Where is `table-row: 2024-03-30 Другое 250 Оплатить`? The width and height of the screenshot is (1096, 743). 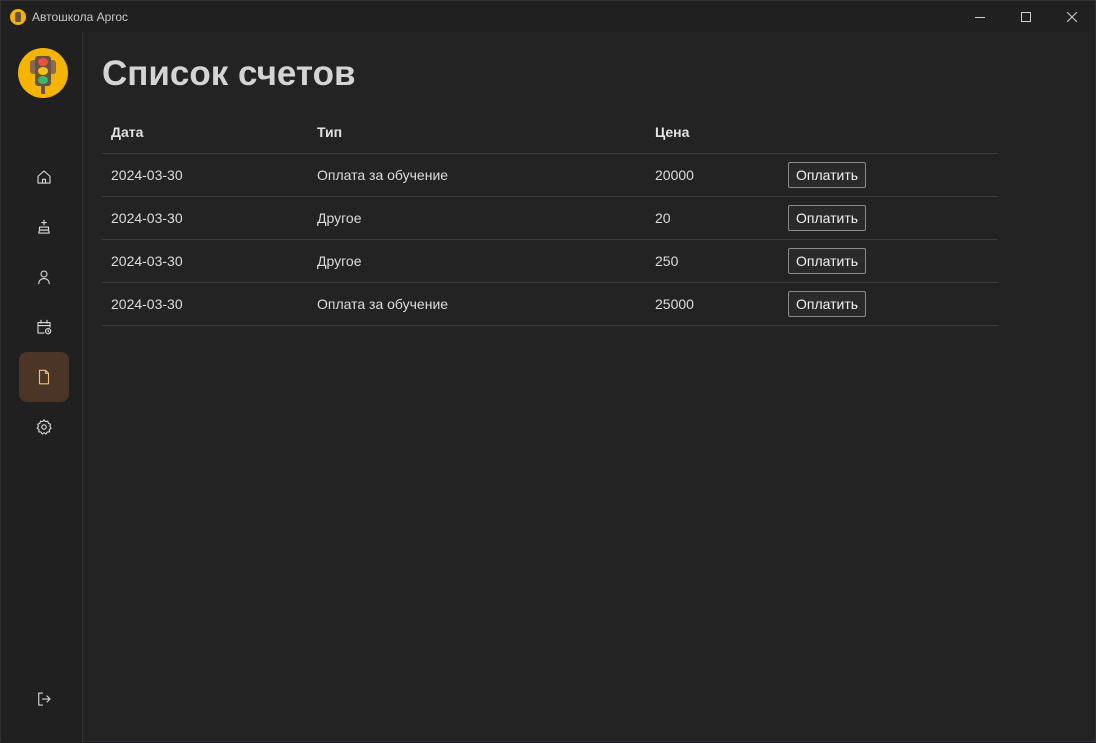 table-row: 2024-03-30 Другое 250 Оплатить is located at coordinates (550, 261).